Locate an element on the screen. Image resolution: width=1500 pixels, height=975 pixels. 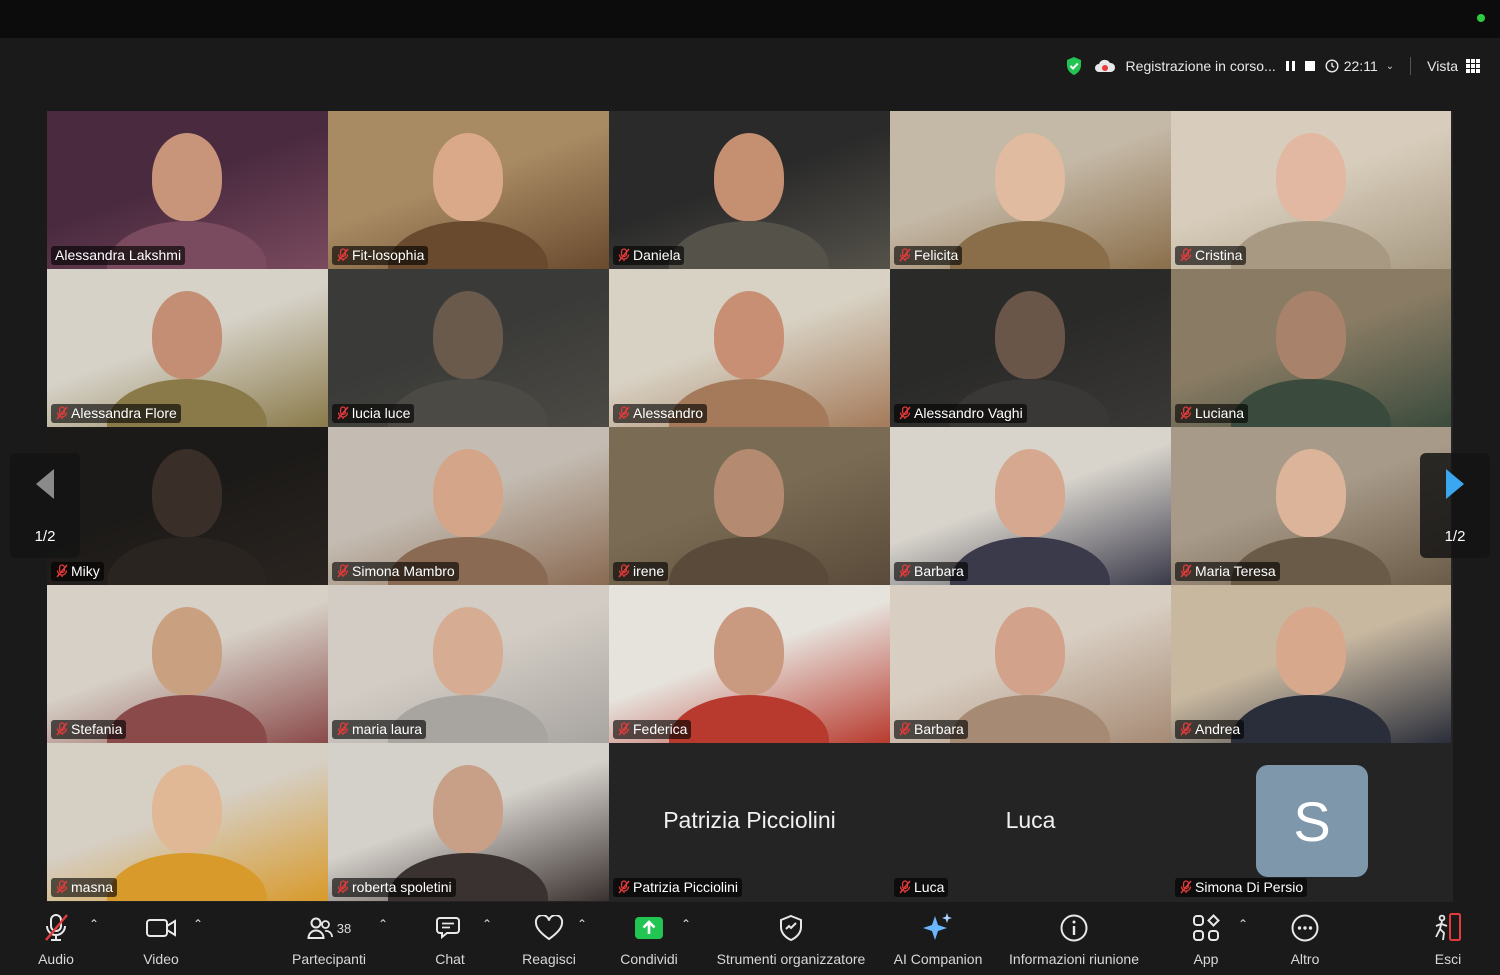
view-label: Vista is located at coordinates (1442, 66).